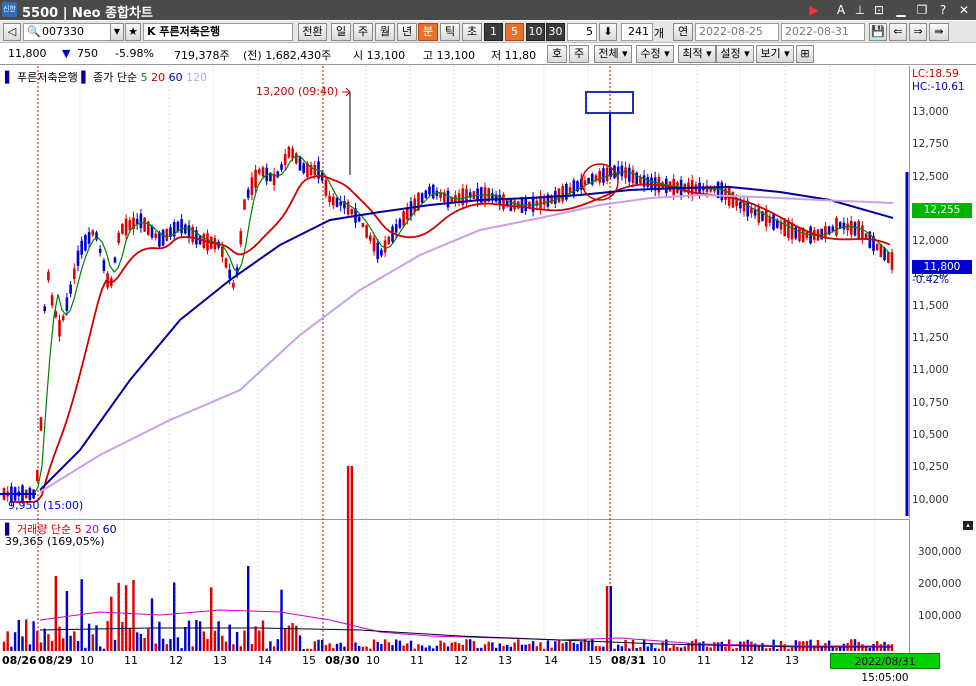 This screenshot has height=686, width=976. I want to click on close-icon: ✕, so click(964, 10).